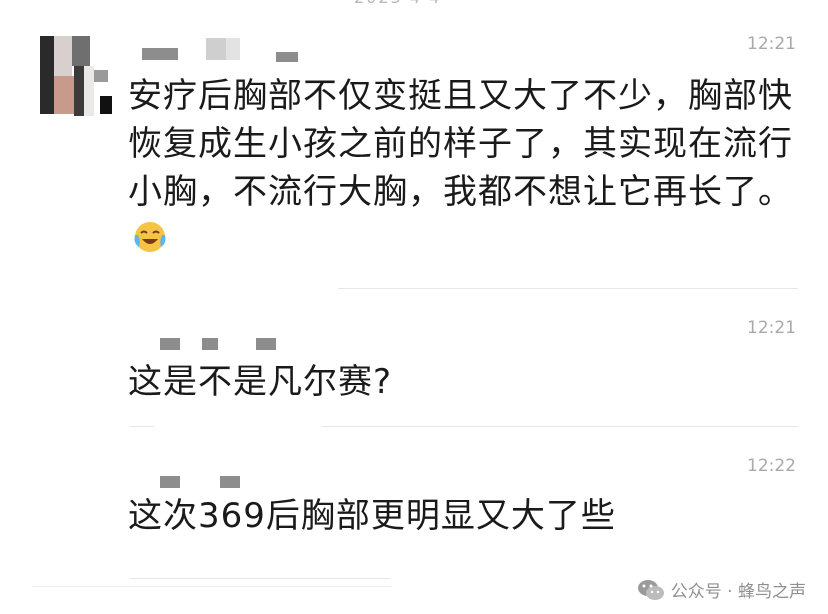 The image size is (828, 614). Describe the element at coordinates (771, 466) in the screenshot. I see `comment-time: 12:22` at that location.